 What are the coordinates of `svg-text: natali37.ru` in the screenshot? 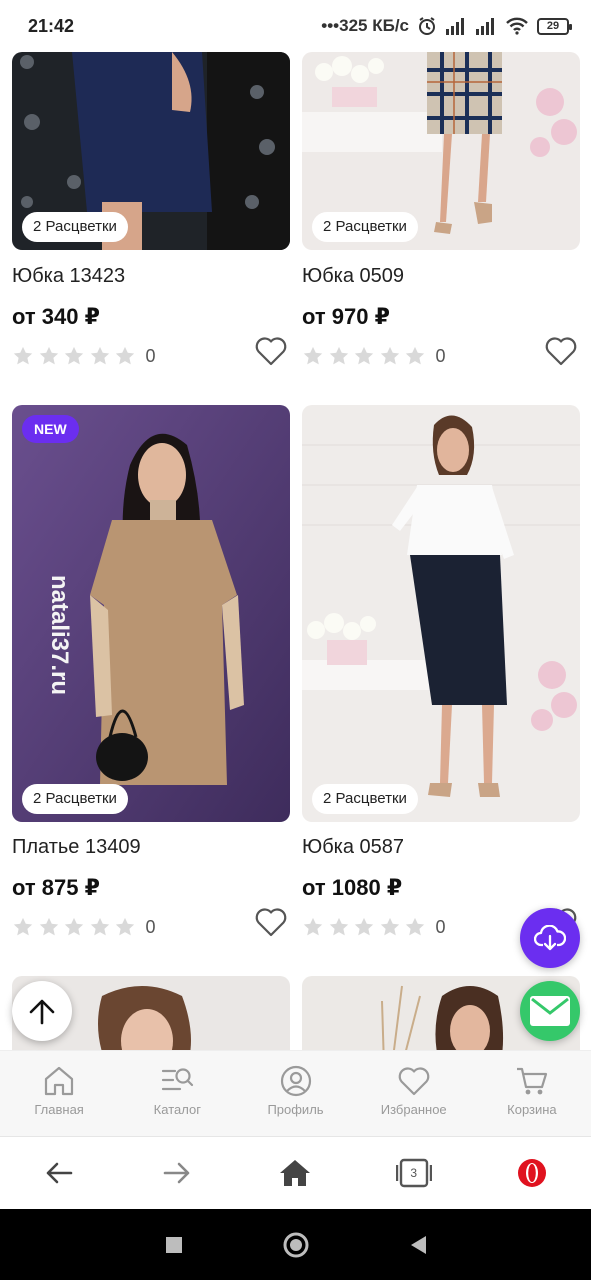 It's located at (59, 635).